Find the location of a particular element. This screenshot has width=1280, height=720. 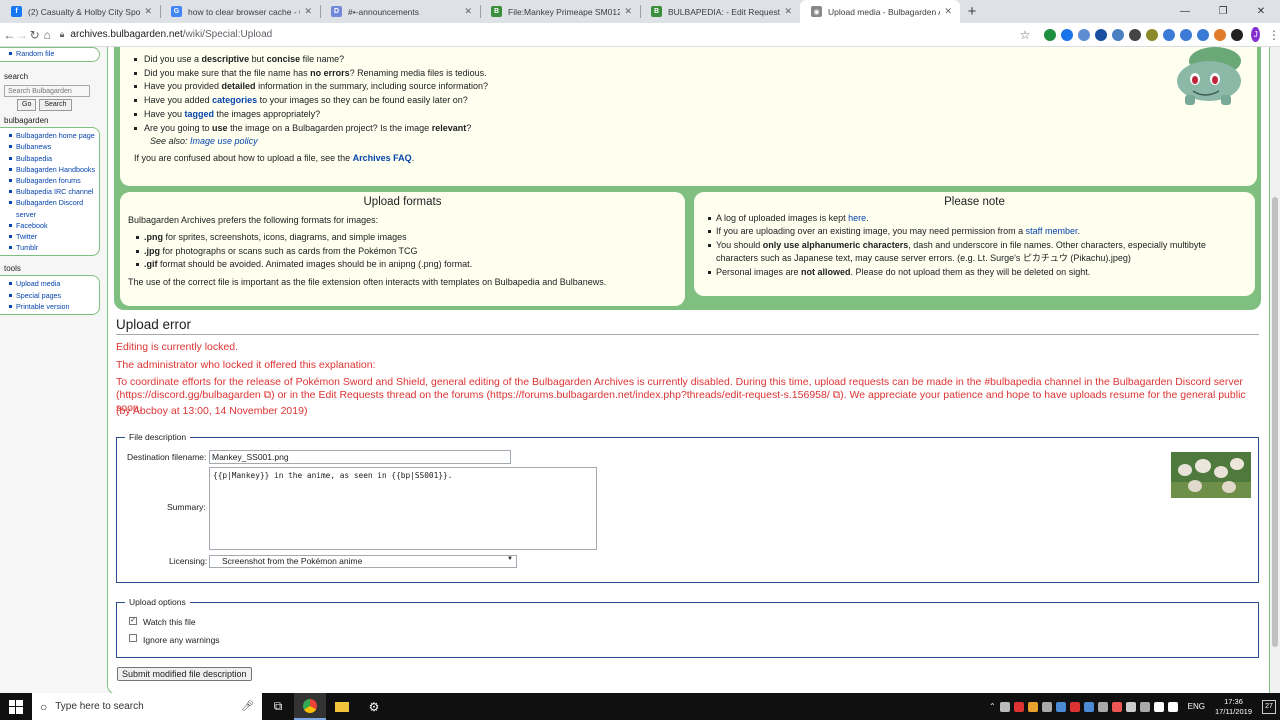

file-description-legend: File description is located at coordinates (158, 437).